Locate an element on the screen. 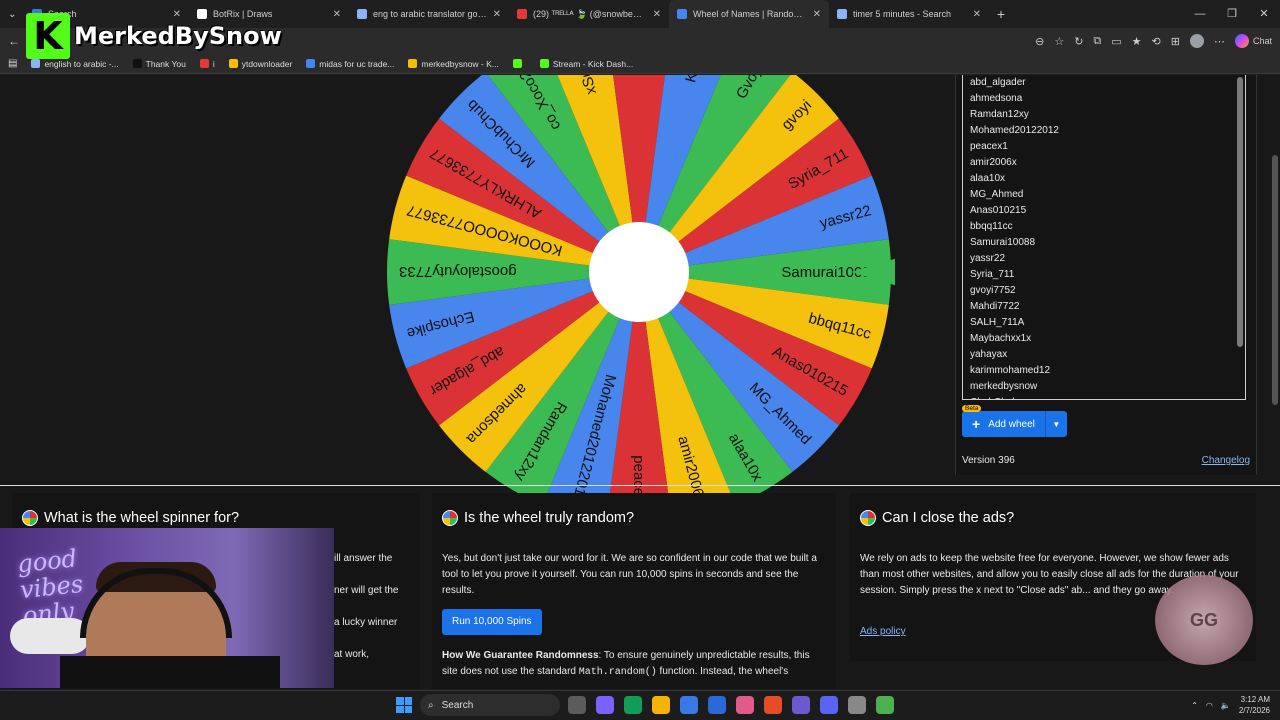 The image size is (1280, 720). teams-app-icon is located at coordinates (605, 705).